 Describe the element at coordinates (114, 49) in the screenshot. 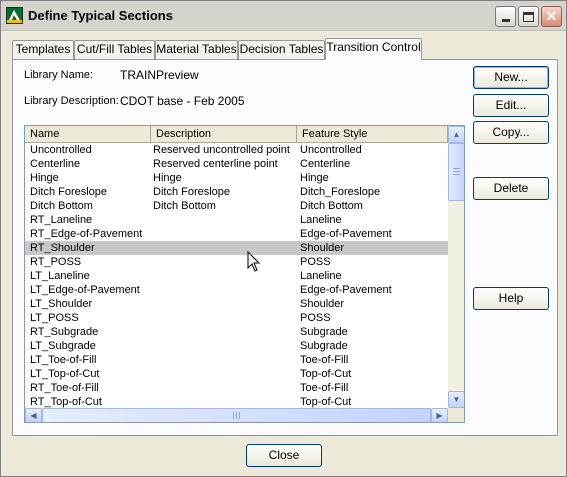

I see `tab-cut-fill-tables: Cut/Fill Tables` at that location.